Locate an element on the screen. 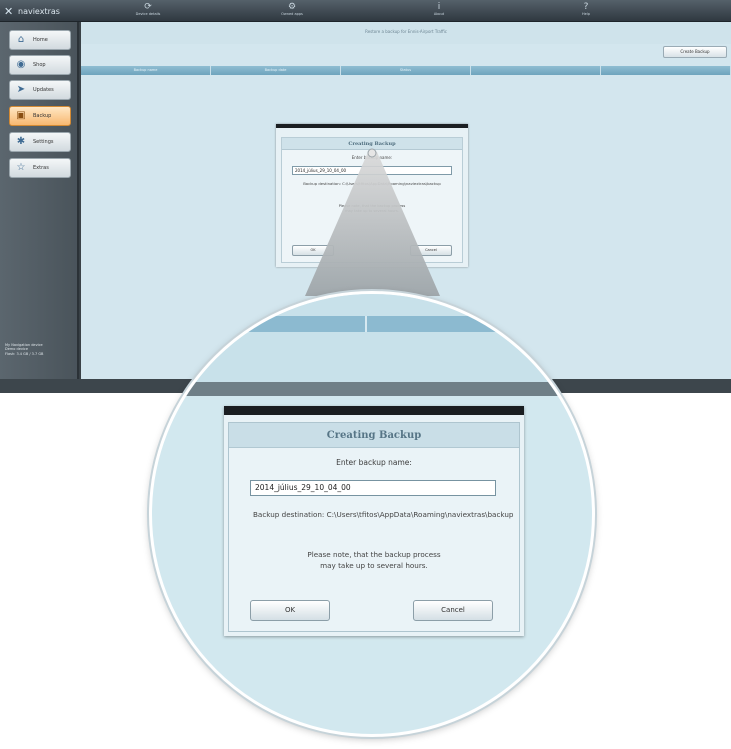 Image resolution: width=731 pixels, height=749 pixels. logo-text: naviextras is located at coordinates (39, 11).